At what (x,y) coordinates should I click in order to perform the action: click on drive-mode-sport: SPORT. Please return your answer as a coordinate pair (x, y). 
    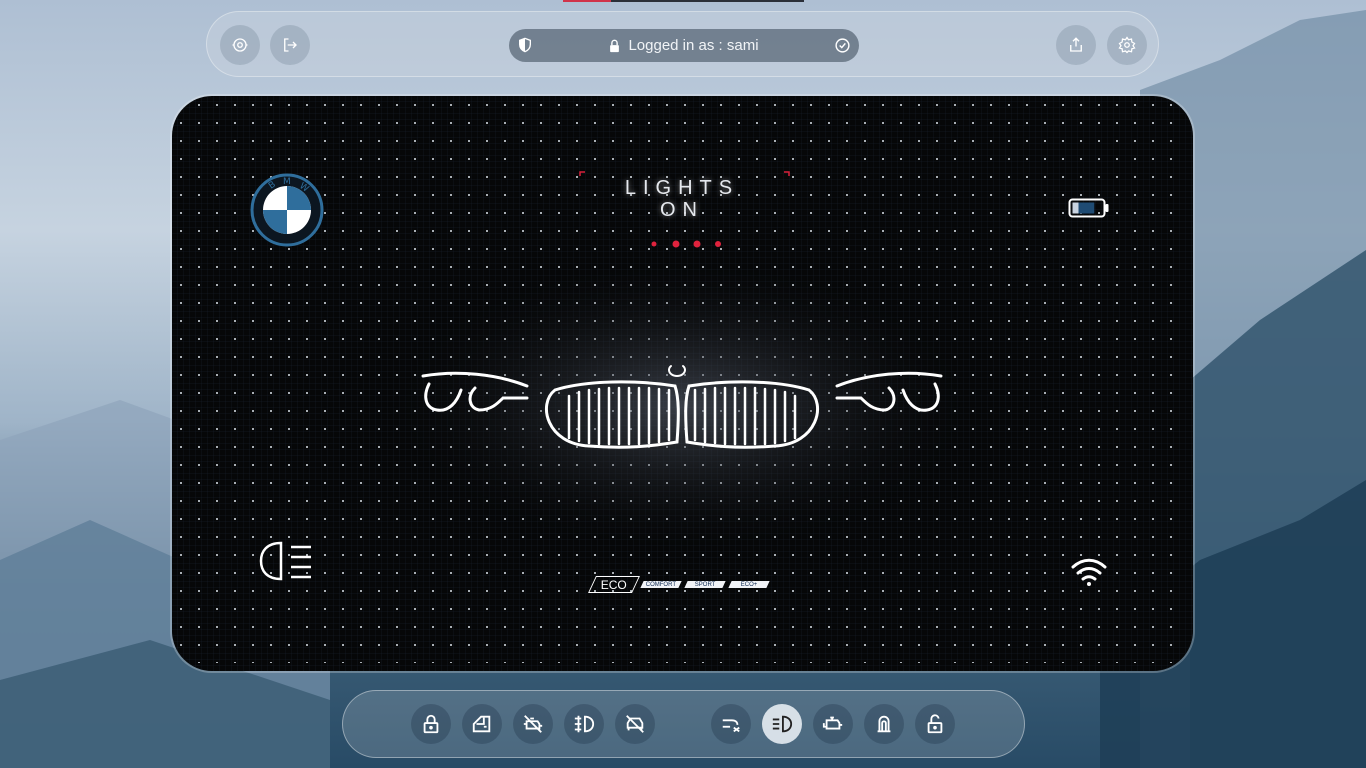
    Looking at the image, I should click on (705, 584).